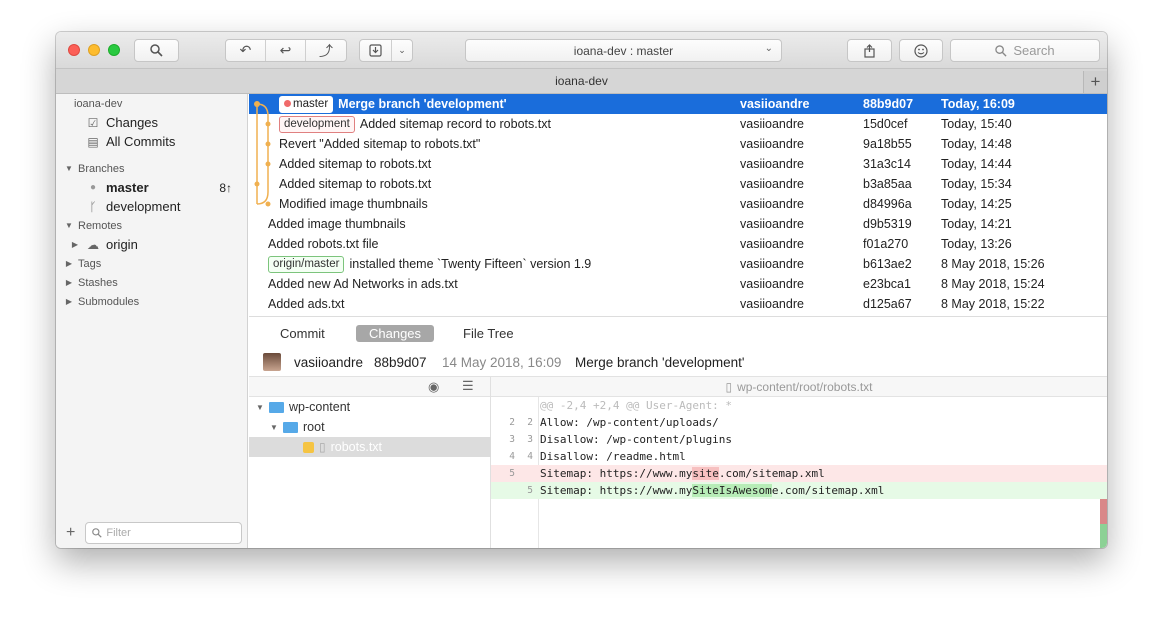 This screenshot has width=1163, height=628. I want to click on stash-menu-button: ⌄, so click(402, 50).